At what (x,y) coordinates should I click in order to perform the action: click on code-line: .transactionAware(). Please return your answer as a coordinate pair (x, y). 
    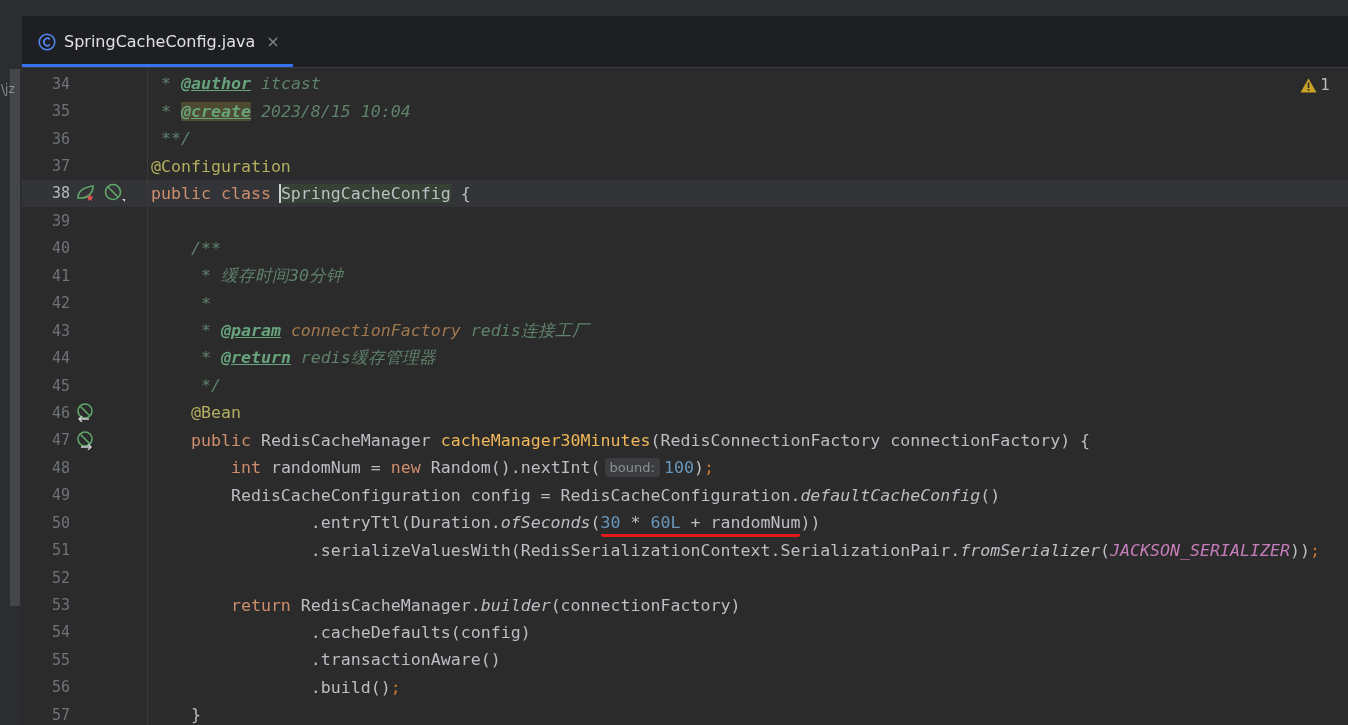
    Looking at the image, I should click on (405, 660).